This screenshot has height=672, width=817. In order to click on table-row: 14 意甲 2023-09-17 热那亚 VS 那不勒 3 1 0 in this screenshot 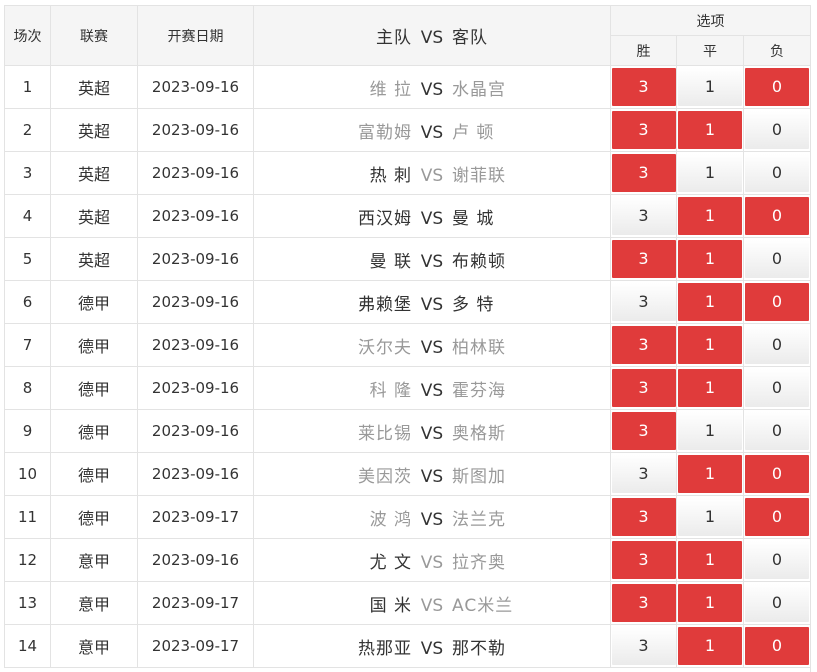, I will do `click(407, 646)`.